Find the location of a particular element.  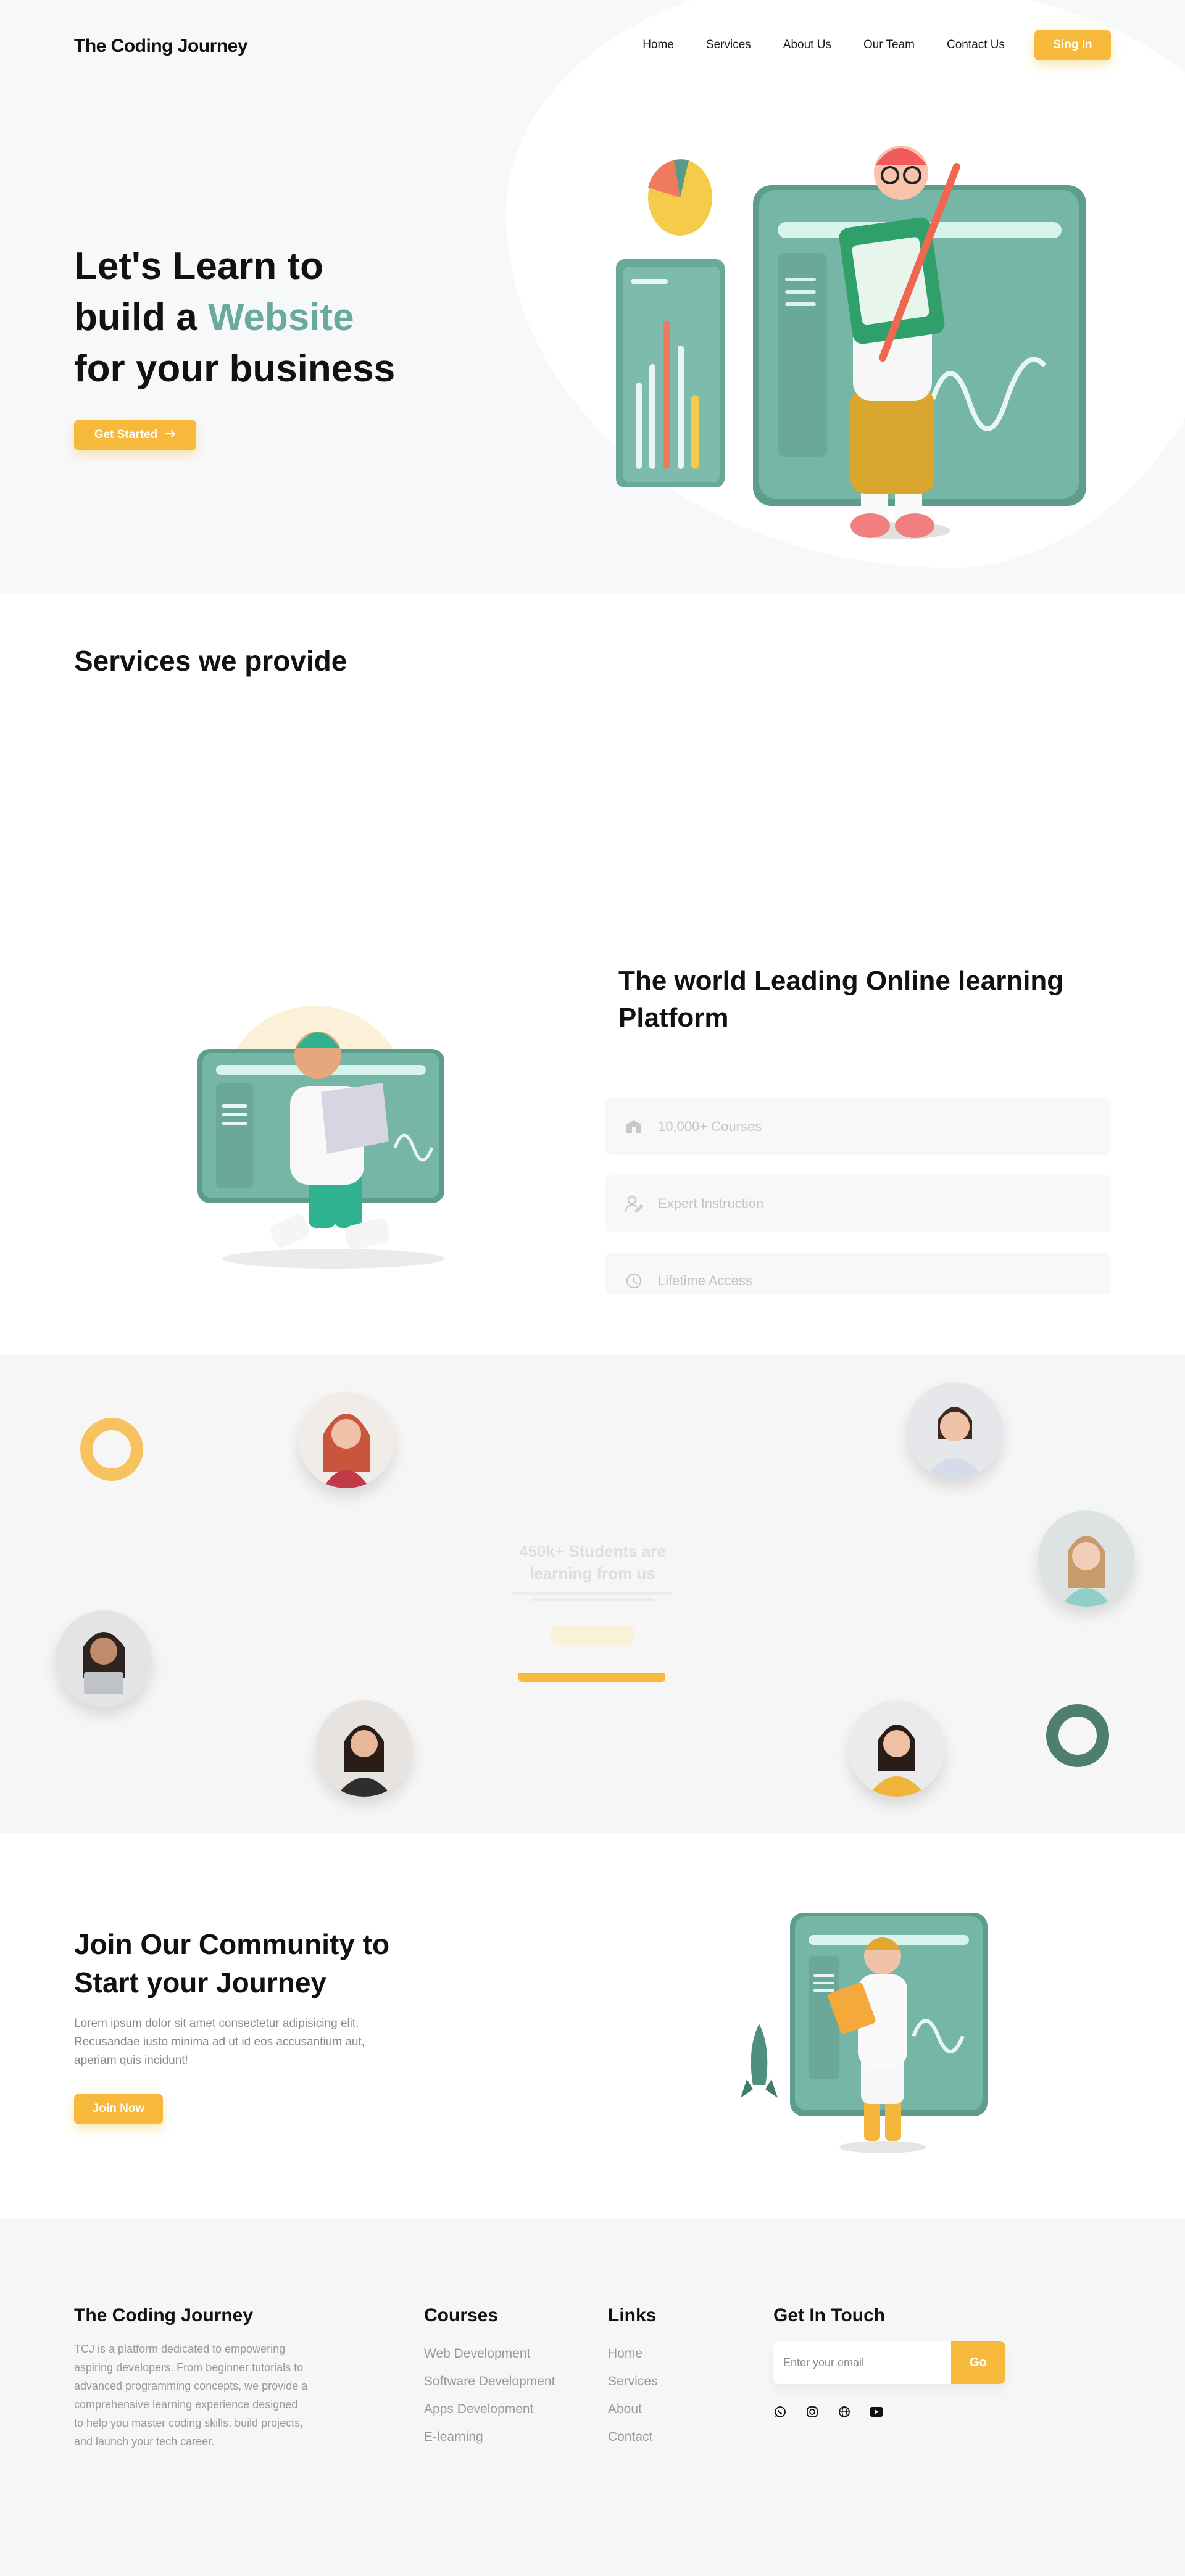

nav-link-our-team: Our Team is located at coordinates (889, 45).